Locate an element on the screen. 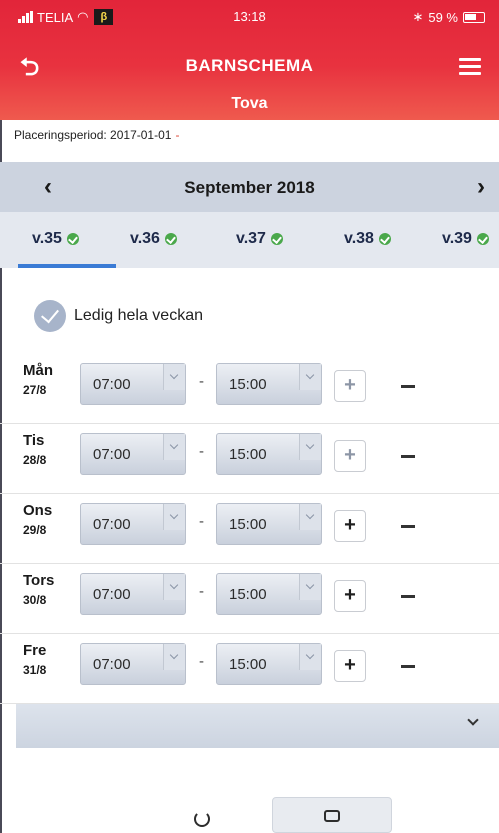 The height and width of the screenshot is (833, 499). hamburger-menu-icon is located at coordinates (470, 68).